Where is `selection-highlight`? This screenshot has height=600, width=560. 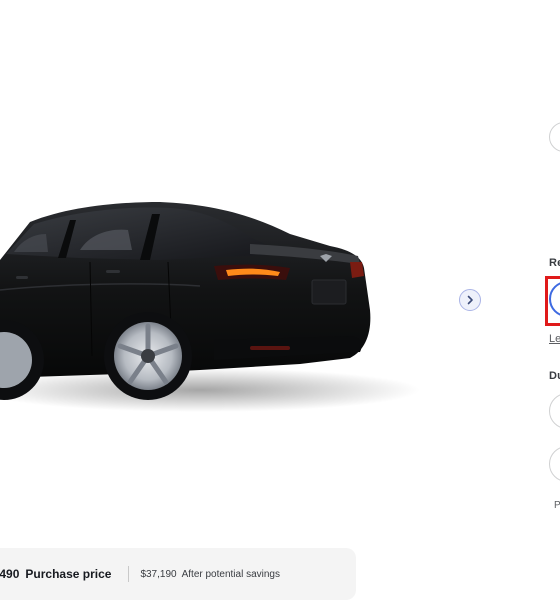
selection-highlight is located at coordinates (552, 301).